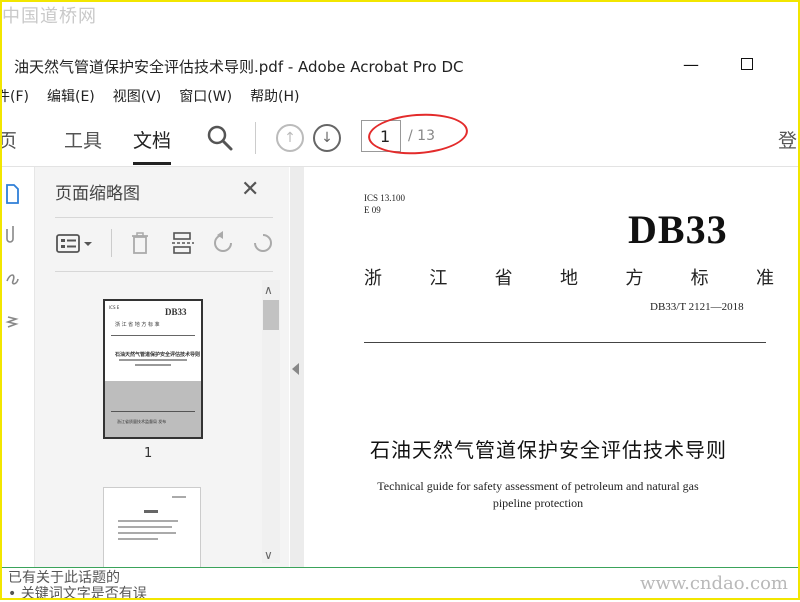 The width and height of the screenshot is (800, 602). What do you see at coordinates (385, 198) in the screenshot?
I see `doc-ics-code: ICS 13.100` at bounding box center [385, 198].